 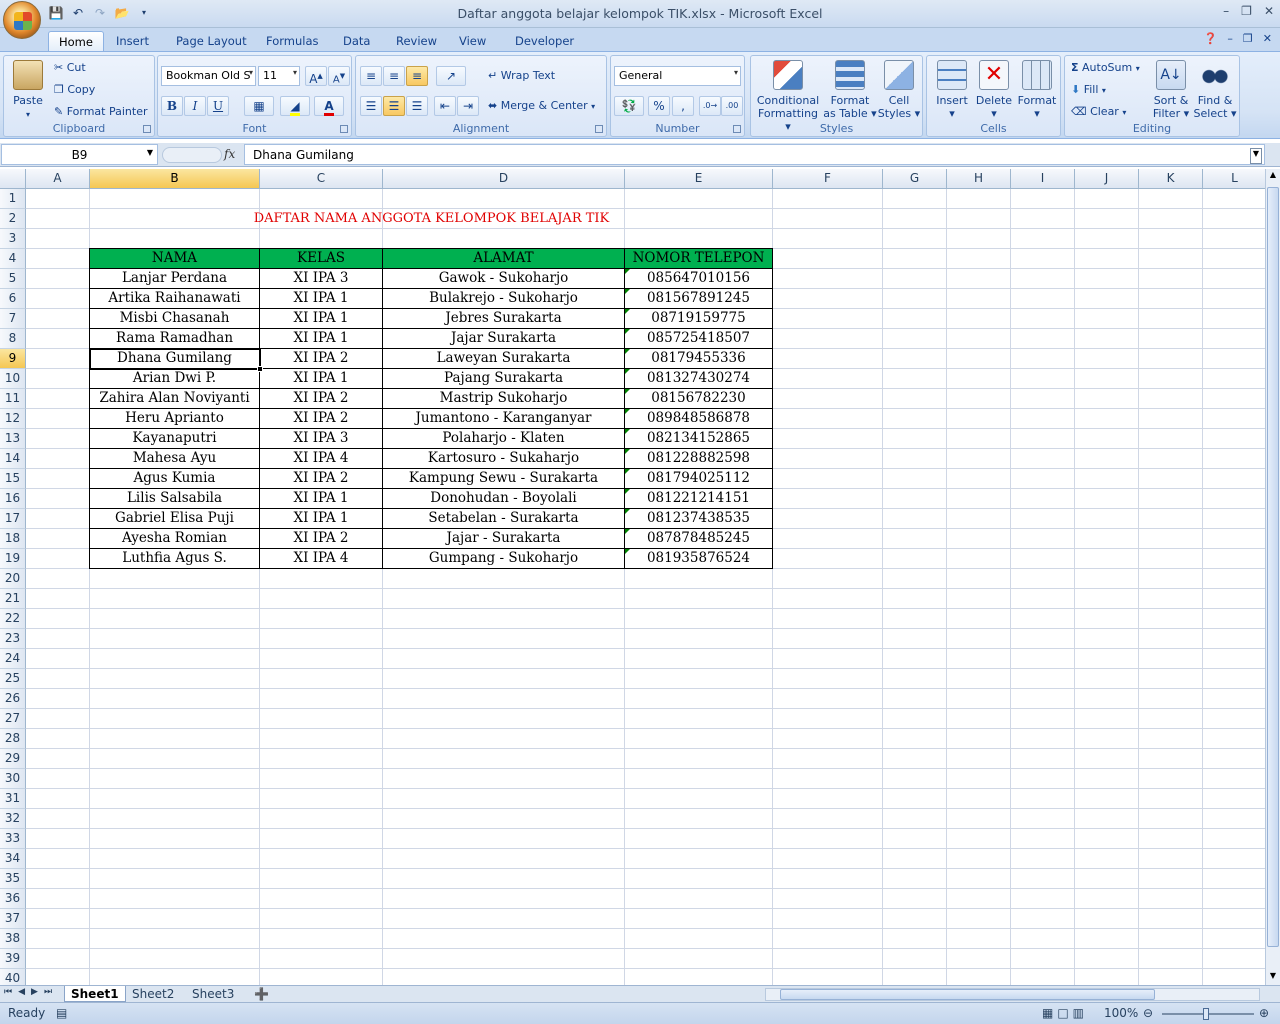 I want to click on underline-button: U, so click(x=218, y=106).